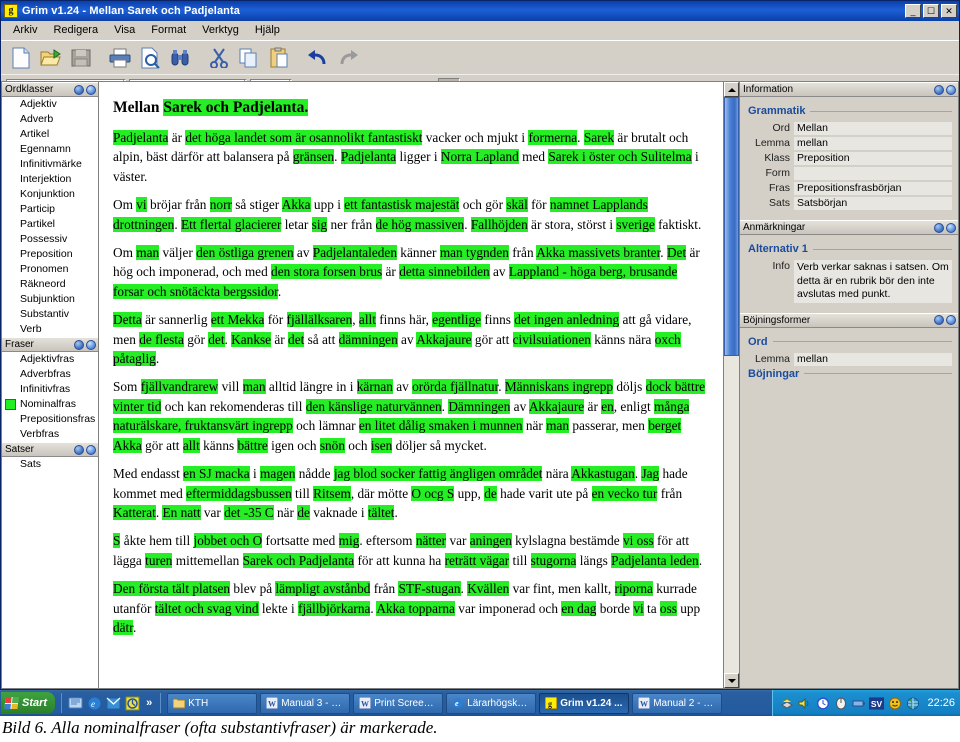 The image size is (960, 742). What do you see at coordinates (113, 703) in the screenshot?
I see `outlook-express-icon` at bounding box center [113, 703].